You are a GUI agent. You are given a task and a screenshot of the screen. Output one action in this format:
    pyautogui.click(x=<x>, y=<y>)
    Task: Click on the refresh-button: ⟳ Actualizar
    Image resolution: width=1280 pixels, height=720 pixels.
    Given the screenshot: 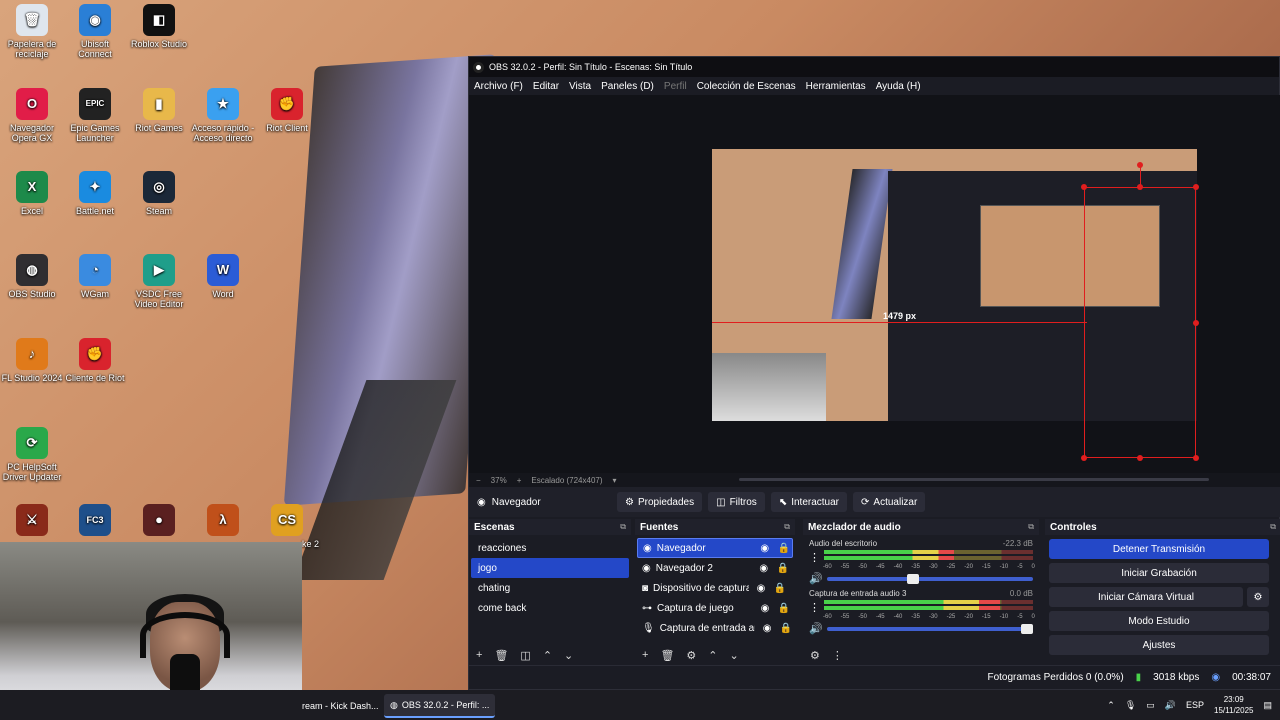 What is the action you would take?
    pyautogui.click(x=889, y=502)
    